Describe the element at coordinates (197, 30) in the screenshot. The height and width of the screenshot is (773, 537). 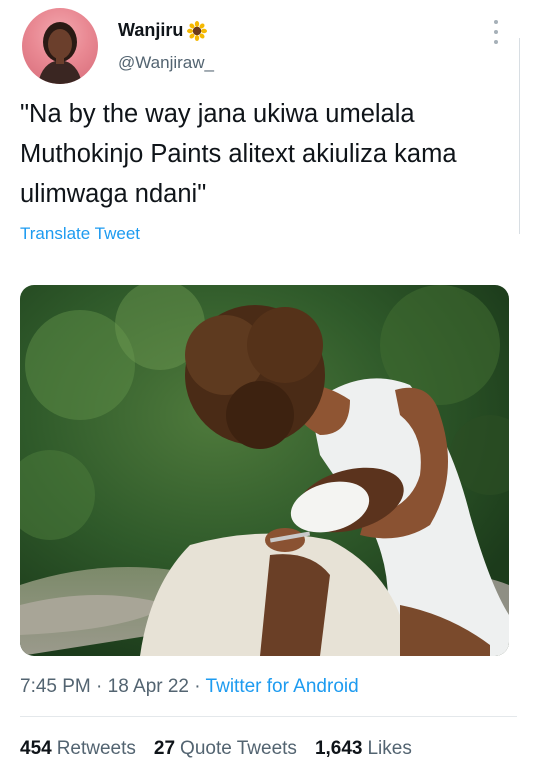
I see `sunflower-icon` at that location.